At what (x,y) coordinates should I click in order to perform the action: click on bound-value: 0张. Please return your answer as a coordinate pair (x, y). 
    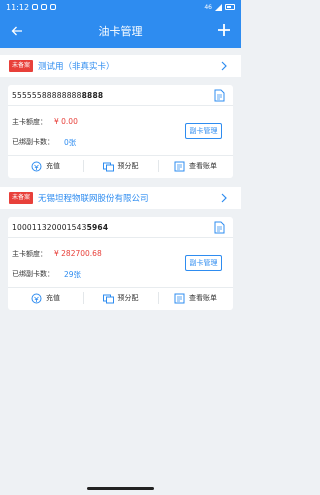
    Looking at the image, I should click on (70, 142).